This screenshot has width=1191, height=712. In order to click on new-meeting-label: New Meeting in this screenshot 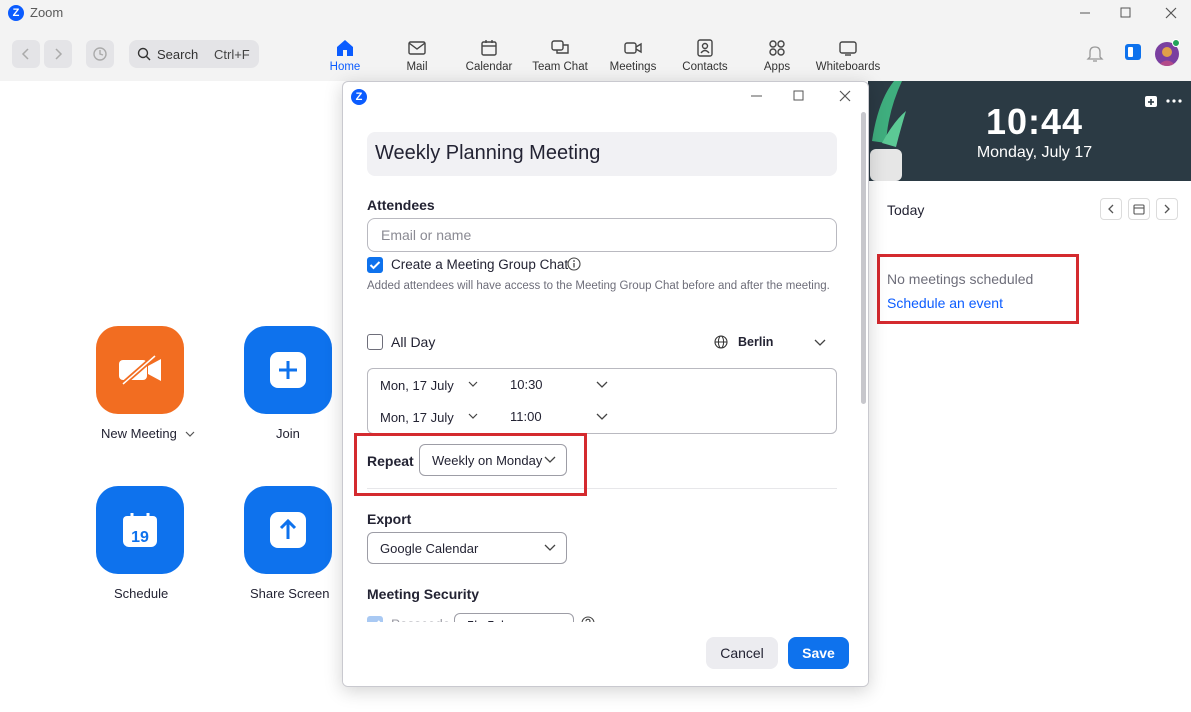, I will do `click(148, 433)`.